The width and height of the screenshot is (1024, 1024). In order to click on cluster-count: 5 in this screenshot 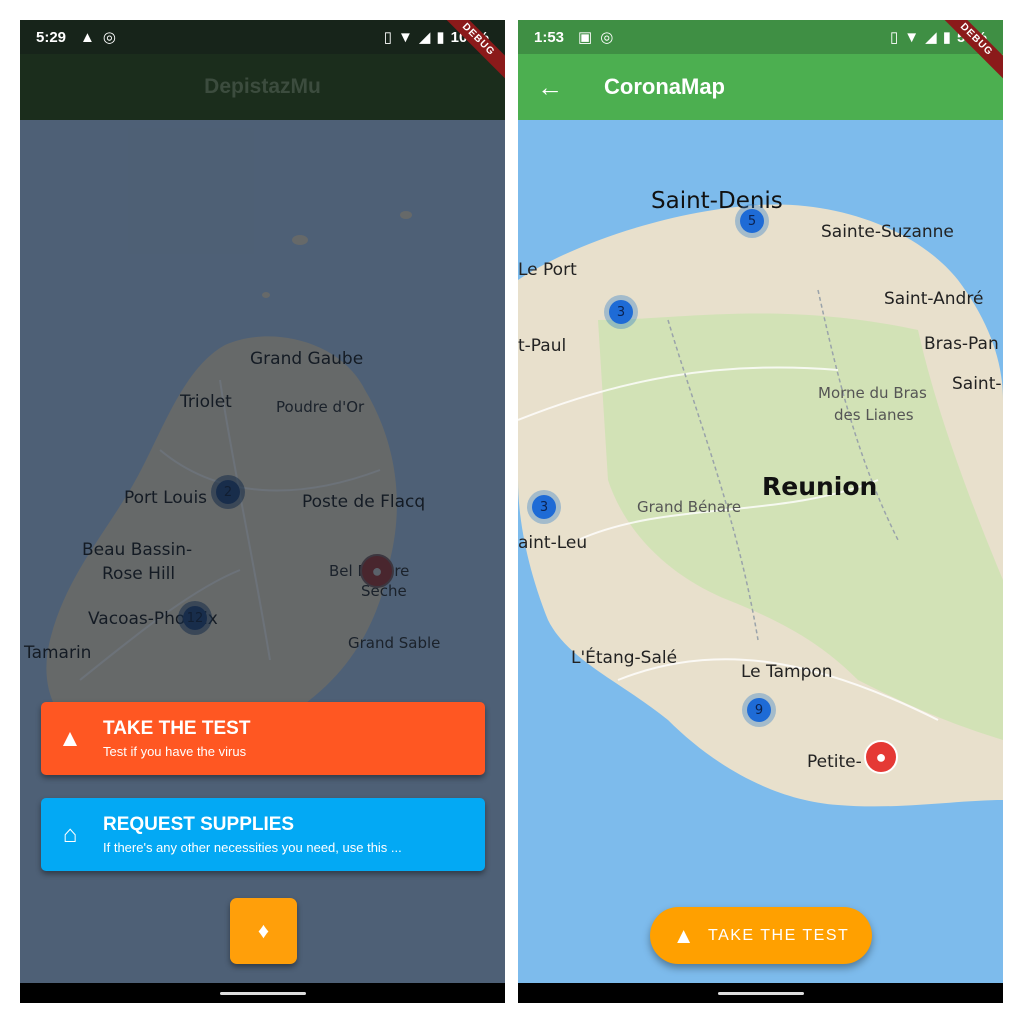, I will do `click(752, 221)`.